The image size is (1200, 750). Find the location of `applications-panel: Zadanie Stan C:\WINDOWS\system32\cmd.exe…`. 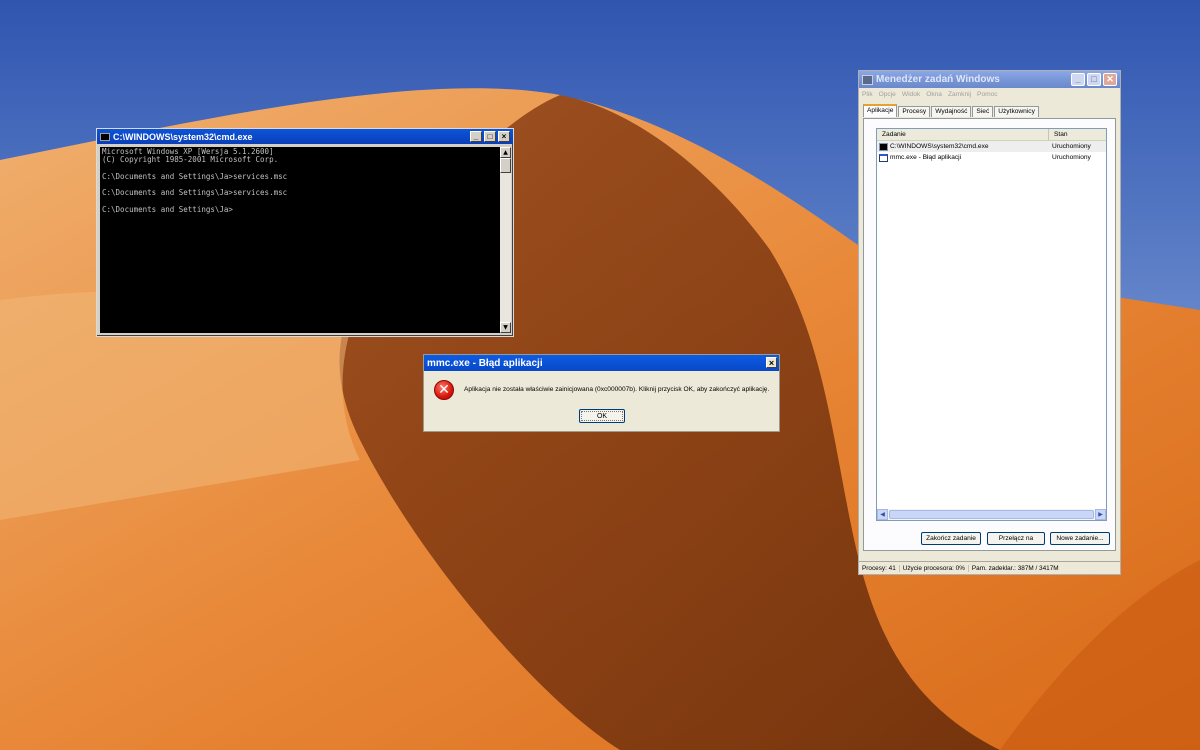

applications-panel: Zadanie Stan C:\WINDOWS\system32\cmd.exe… is located at coordinates (989, 334).